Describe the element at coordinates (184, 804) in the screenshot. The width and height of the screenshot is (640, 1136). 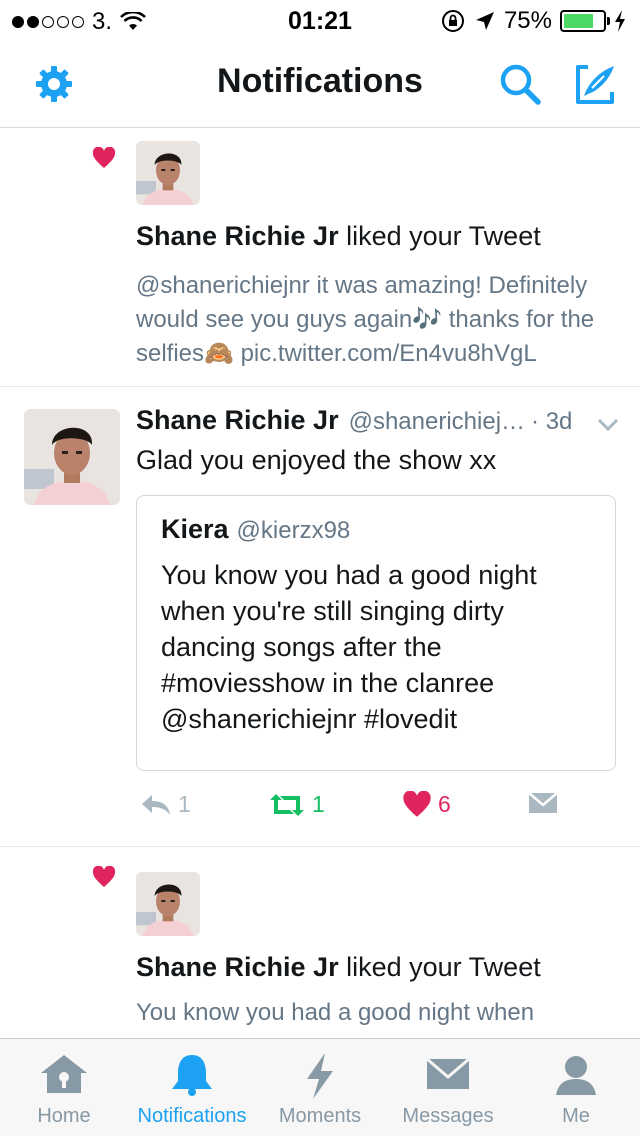
I see `reply-count: 1` at that location.